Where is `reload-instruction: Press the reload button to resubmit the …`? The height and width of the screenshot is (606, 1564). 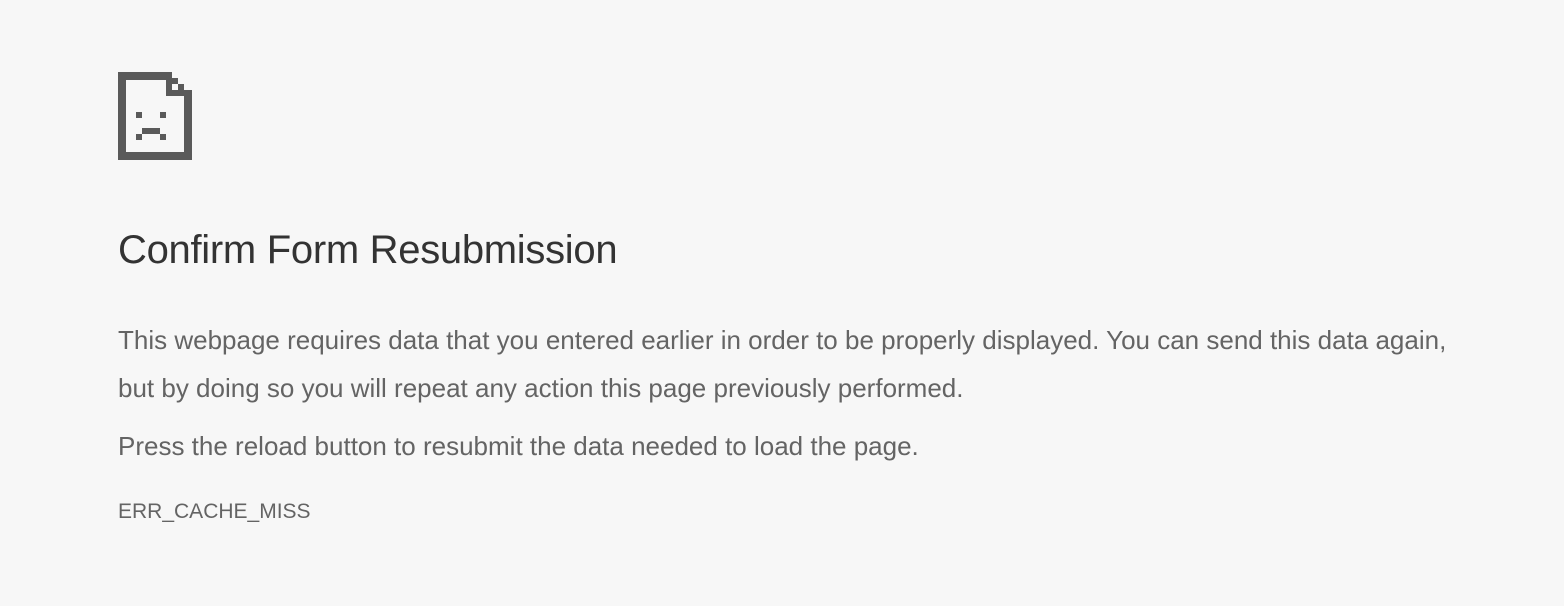 reload-instruction: Press the reload button to resubmit the … is located at coordinates (518, 446).